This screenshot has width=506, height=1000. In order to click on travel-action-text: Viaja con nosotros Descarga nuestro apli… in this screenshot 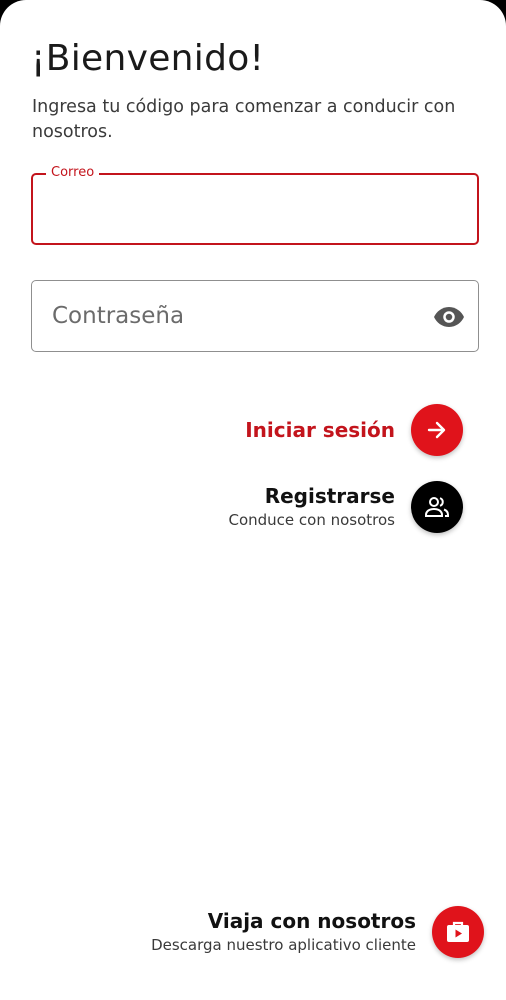, I will do `click(283, 932)`.